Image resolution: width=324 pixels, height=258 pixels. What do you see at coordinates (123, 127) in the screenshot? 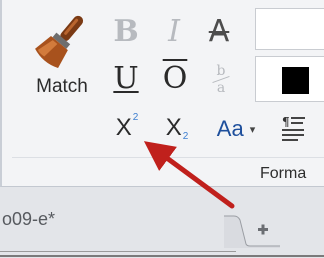
I see `superscript-base: X` at bounding box center [123, 127].